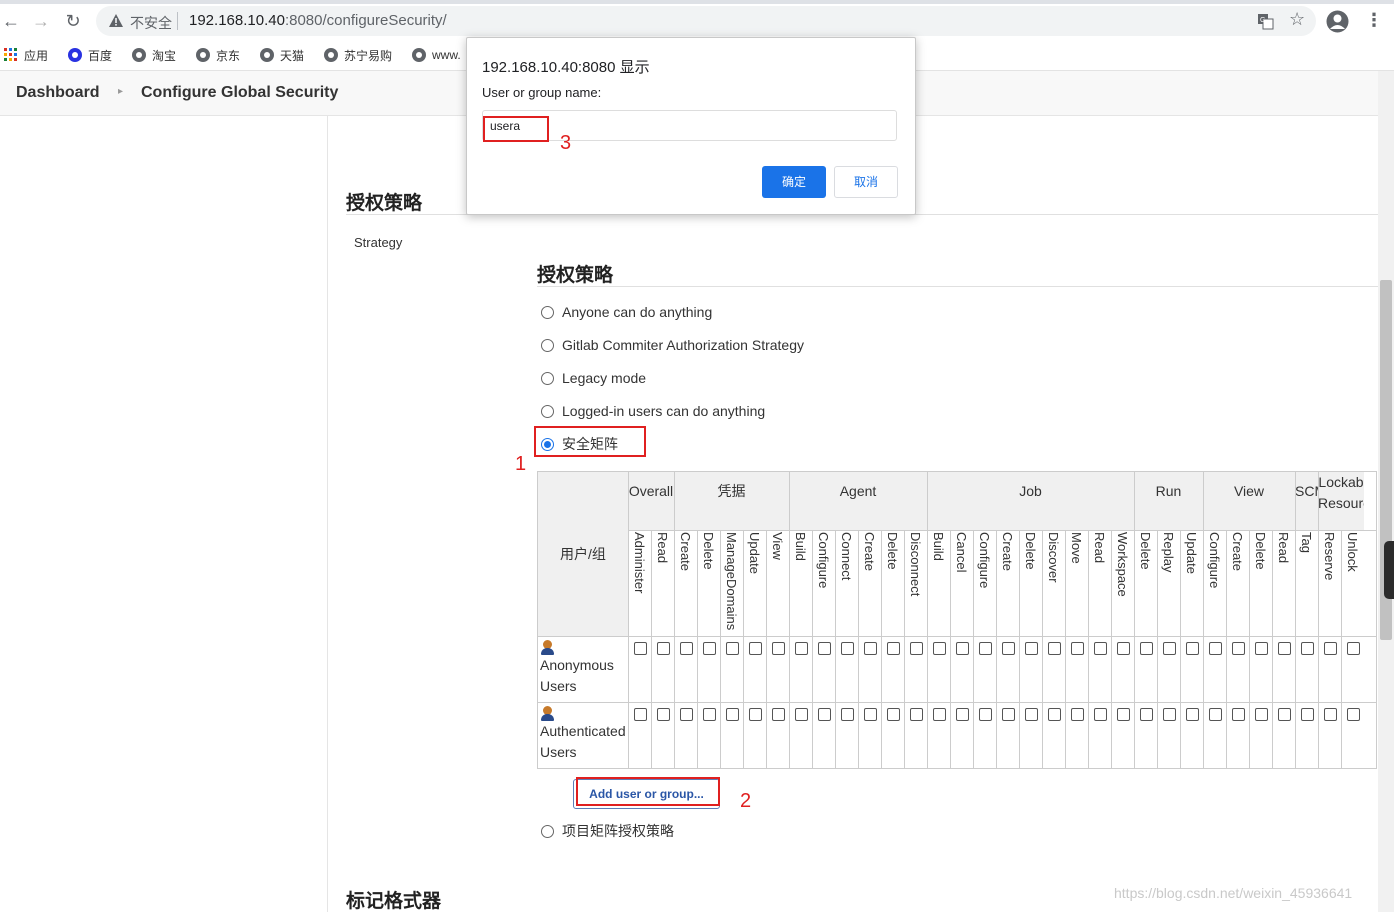 Image resolution: width=1394 pixels, height=913 pixels. Describe the element at coordinates (218, 55) in the screenshot. I see `bookmark-jd: 京东` at that location.